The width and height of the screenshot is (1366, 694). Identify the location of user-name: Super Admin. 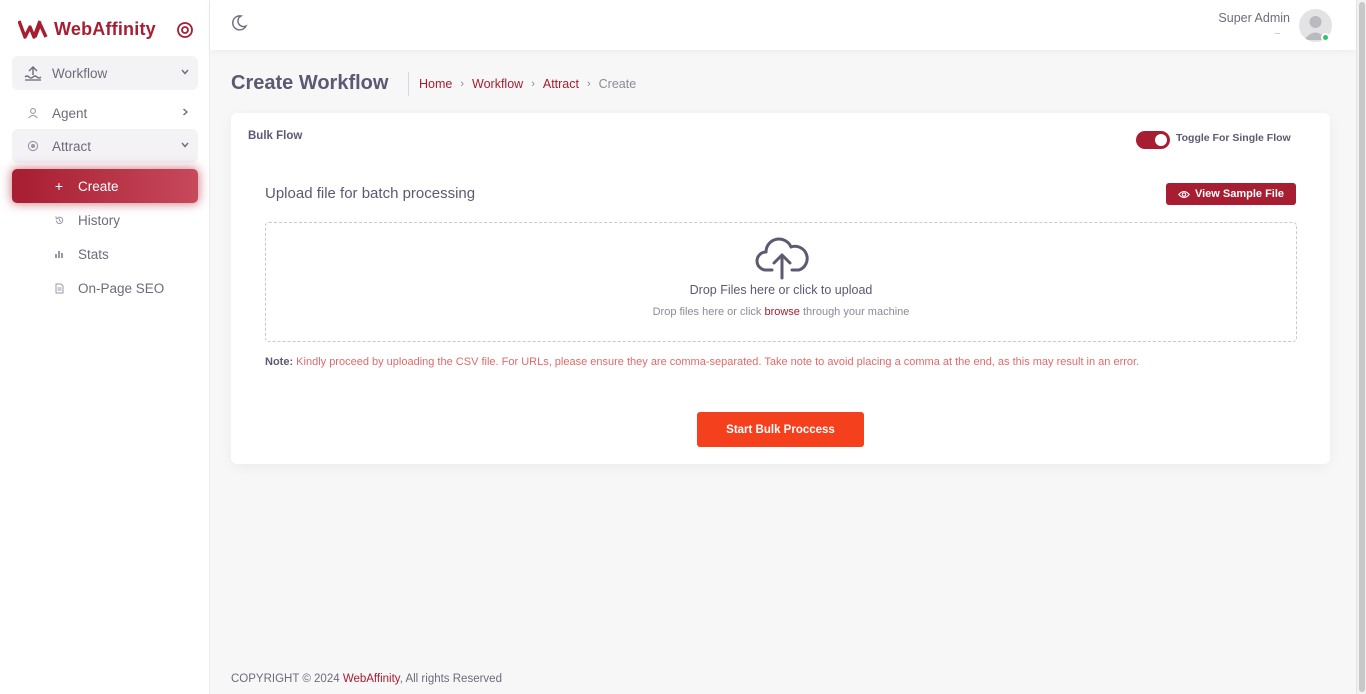
(1254, 18).